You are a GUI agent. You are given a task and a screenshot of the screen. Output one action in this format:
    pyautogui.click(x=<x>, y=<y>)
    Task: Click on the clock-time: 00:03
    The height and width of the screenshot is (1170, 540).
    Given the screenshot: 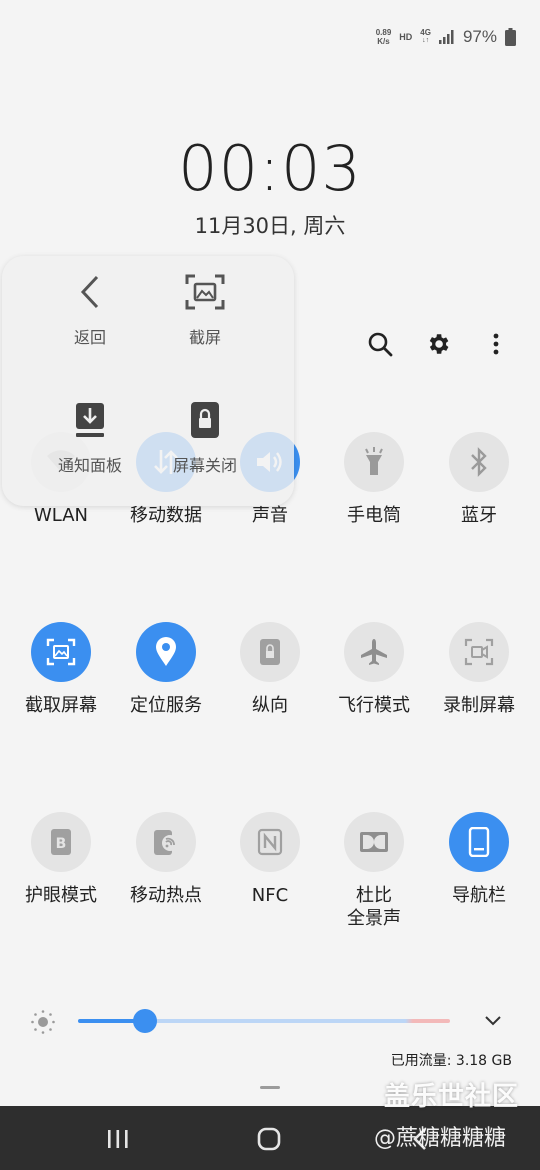 What is the action you would take?
    pyautogui.click(x=270, y=168)
    